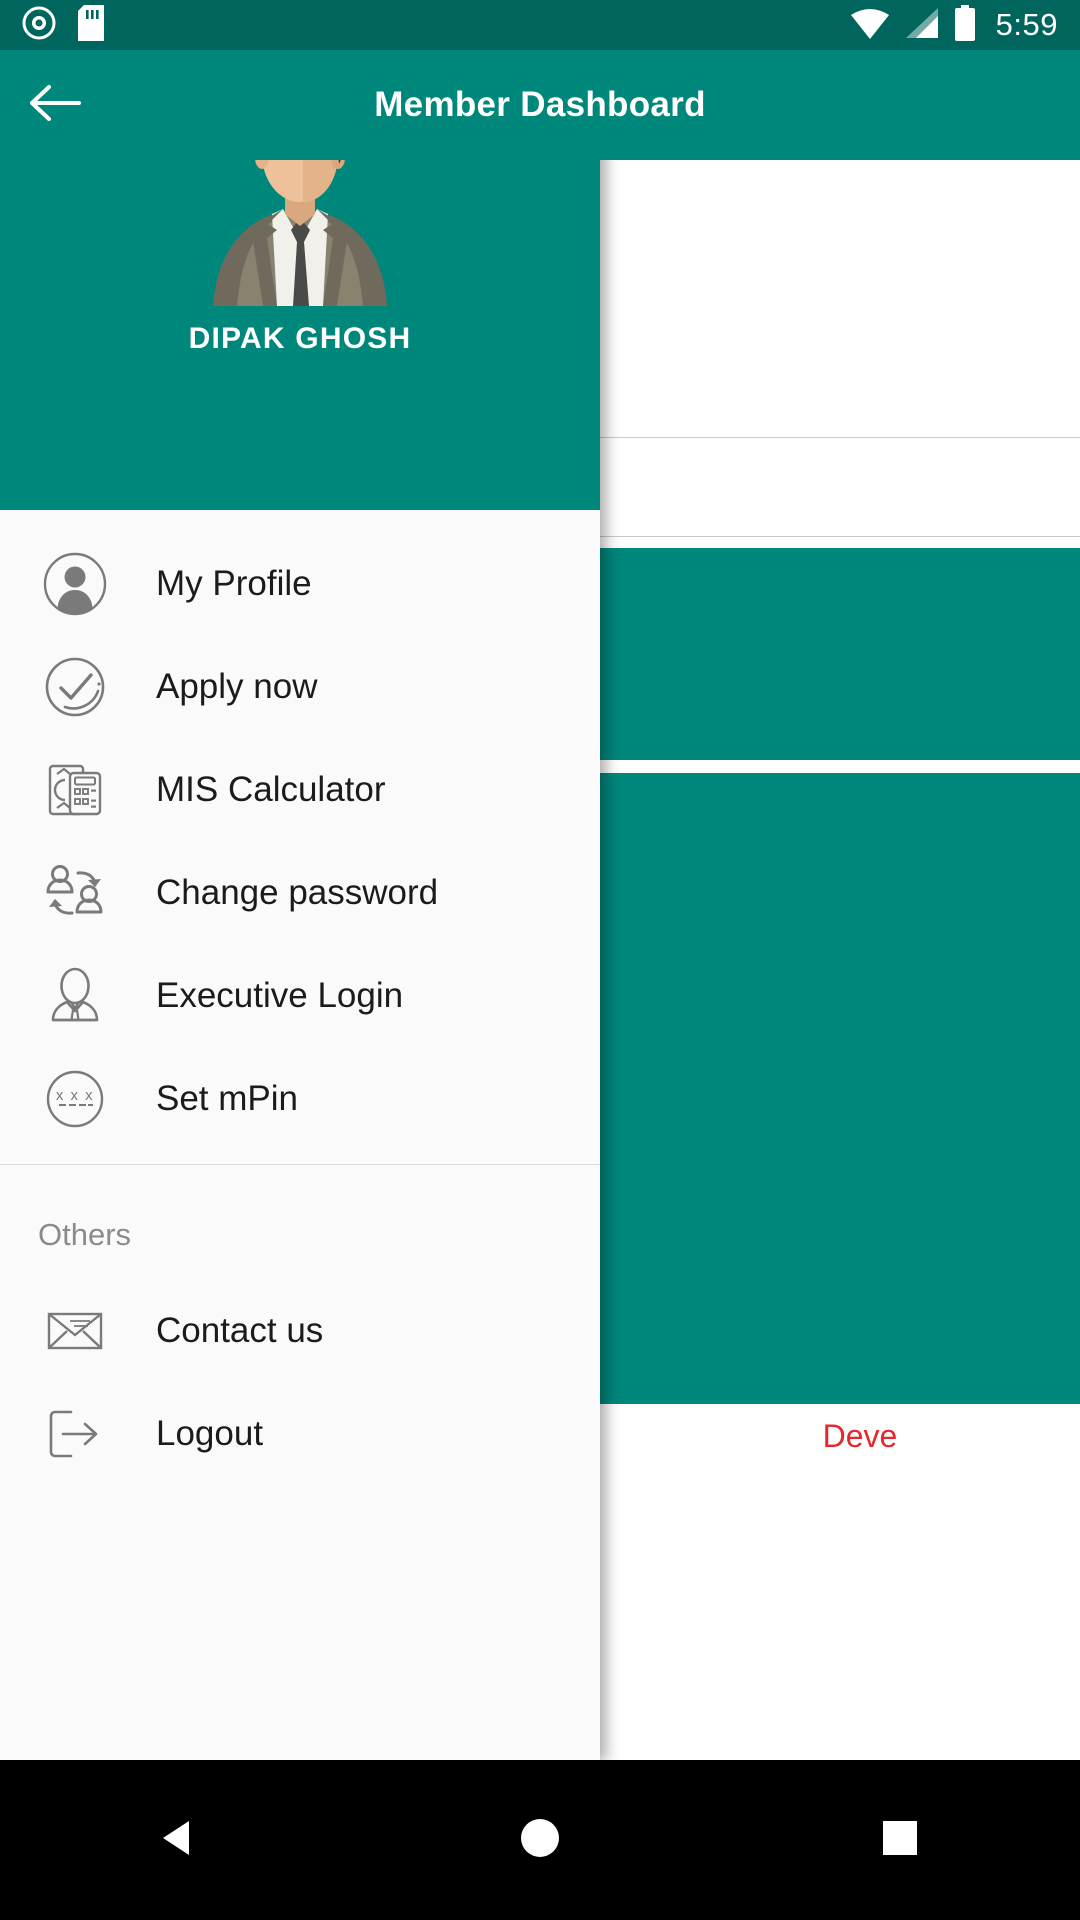 Image resolution: width=1080 pixels, height=1920 pixels. Describe the element at coordinates (271, 789) in the screenshot. I see `drawer-item-label: MIS Calculator` at that location.